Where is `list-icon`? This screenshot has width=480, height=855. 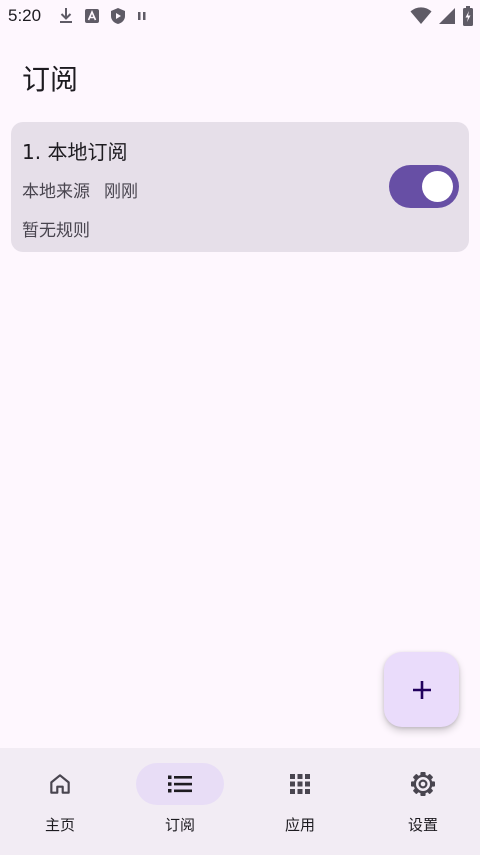 list-icon is located at coordinates (180, 784).